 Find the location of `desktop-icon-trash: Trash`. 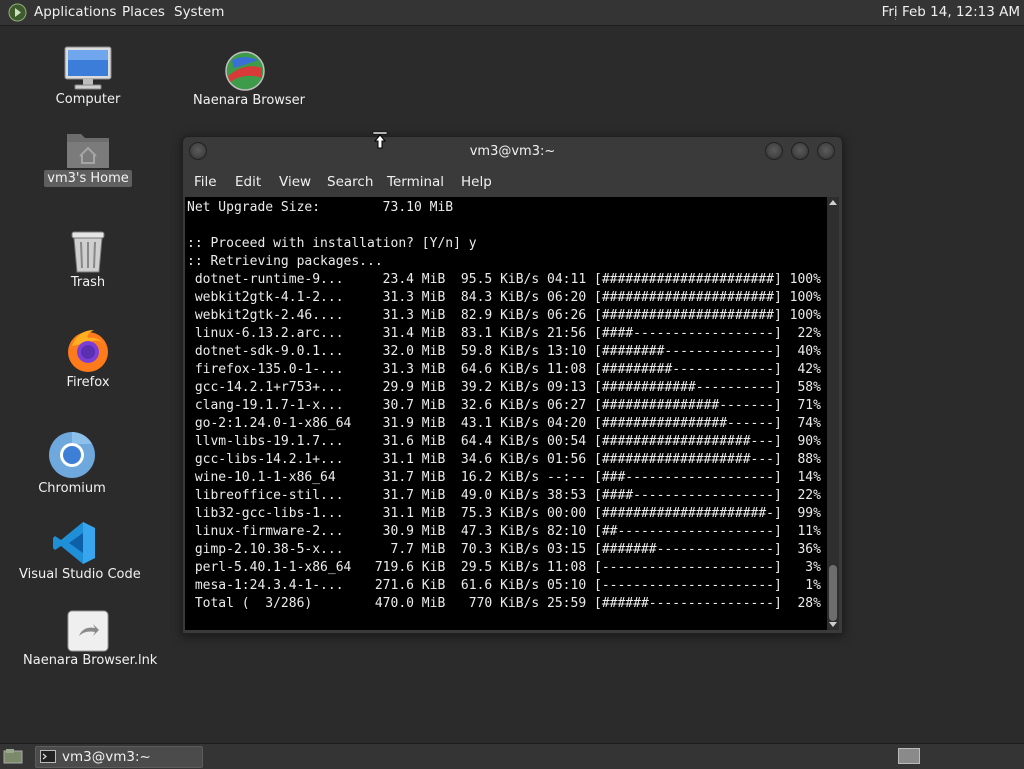

desktop-icon-trash: Trash is located at coordinates (88, 259).